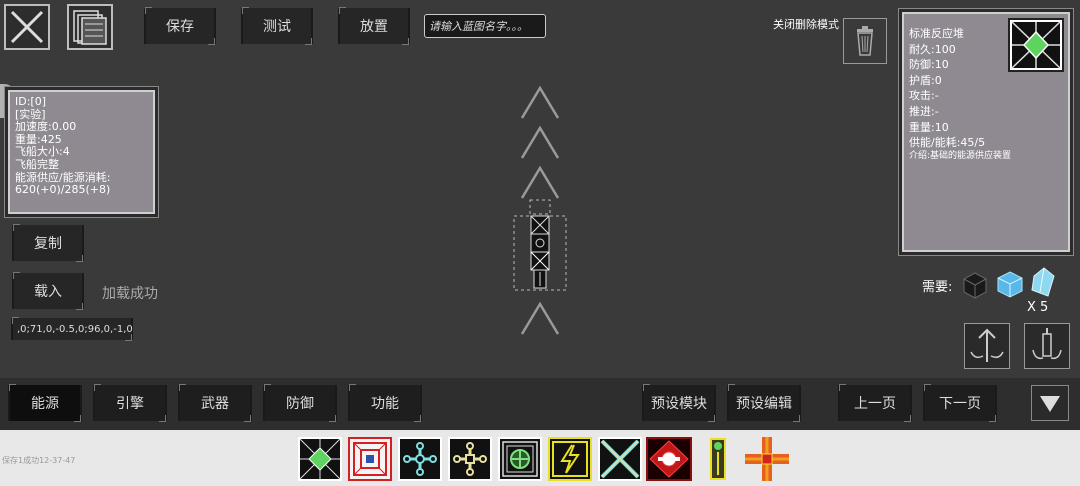 The image size is (1080, 486). I want to click on ship-info-line: 620(+0)/285(+8), so click(63, 190).